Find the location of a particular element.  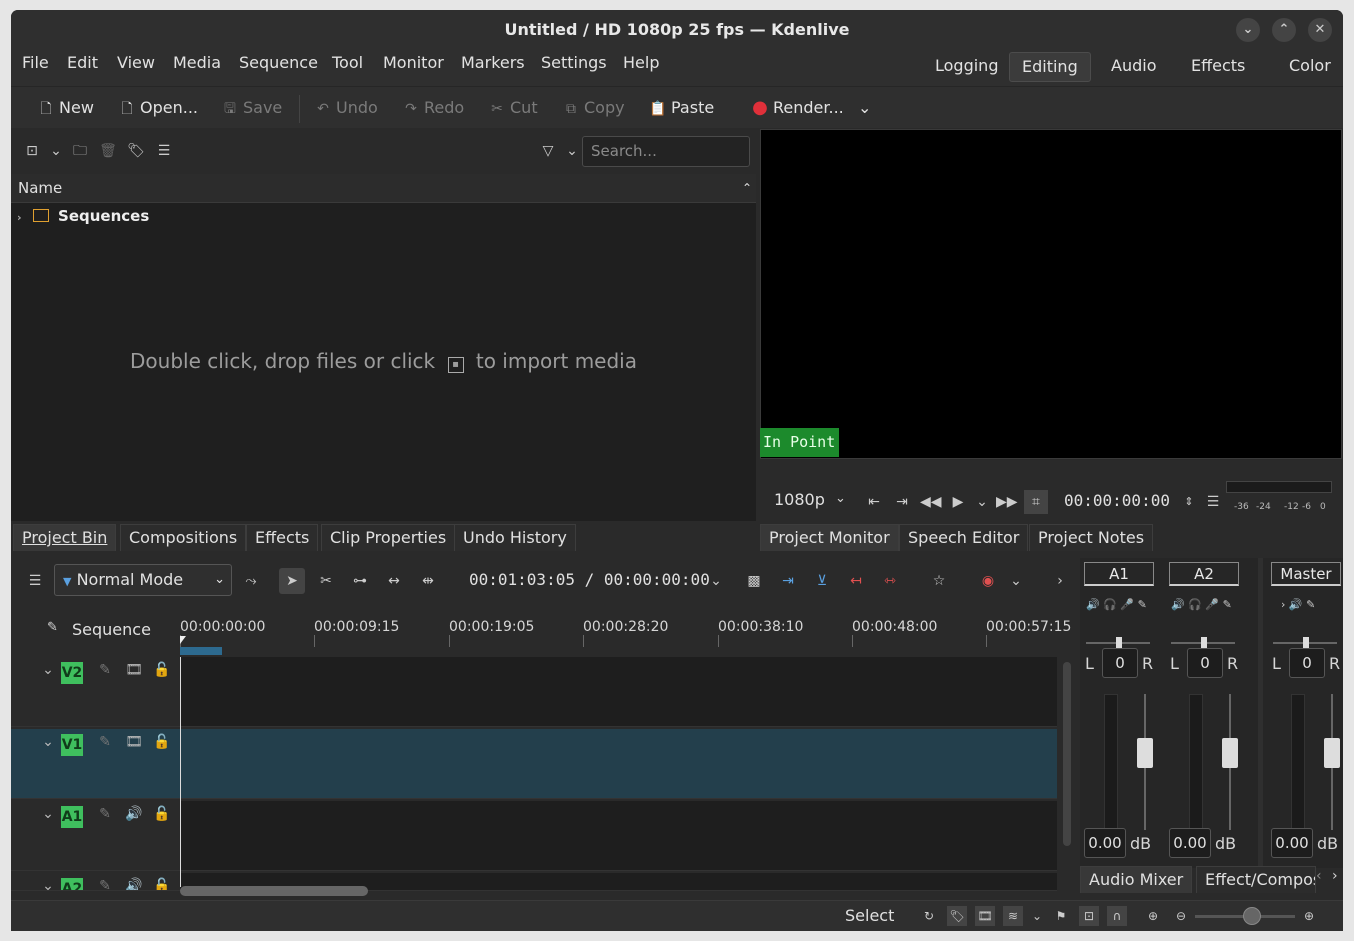

menu-view: View is located at coordinates (136, 68).